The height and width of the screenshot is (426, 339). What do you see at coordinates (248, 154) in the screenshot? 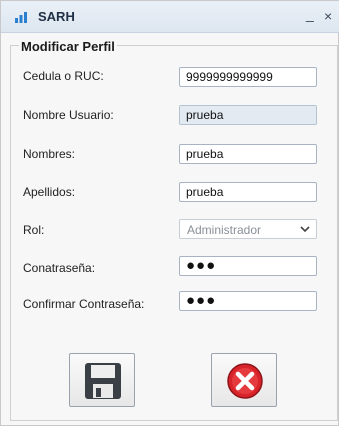
I see `nombres-input: prueba` at bounding box center [248, 154].